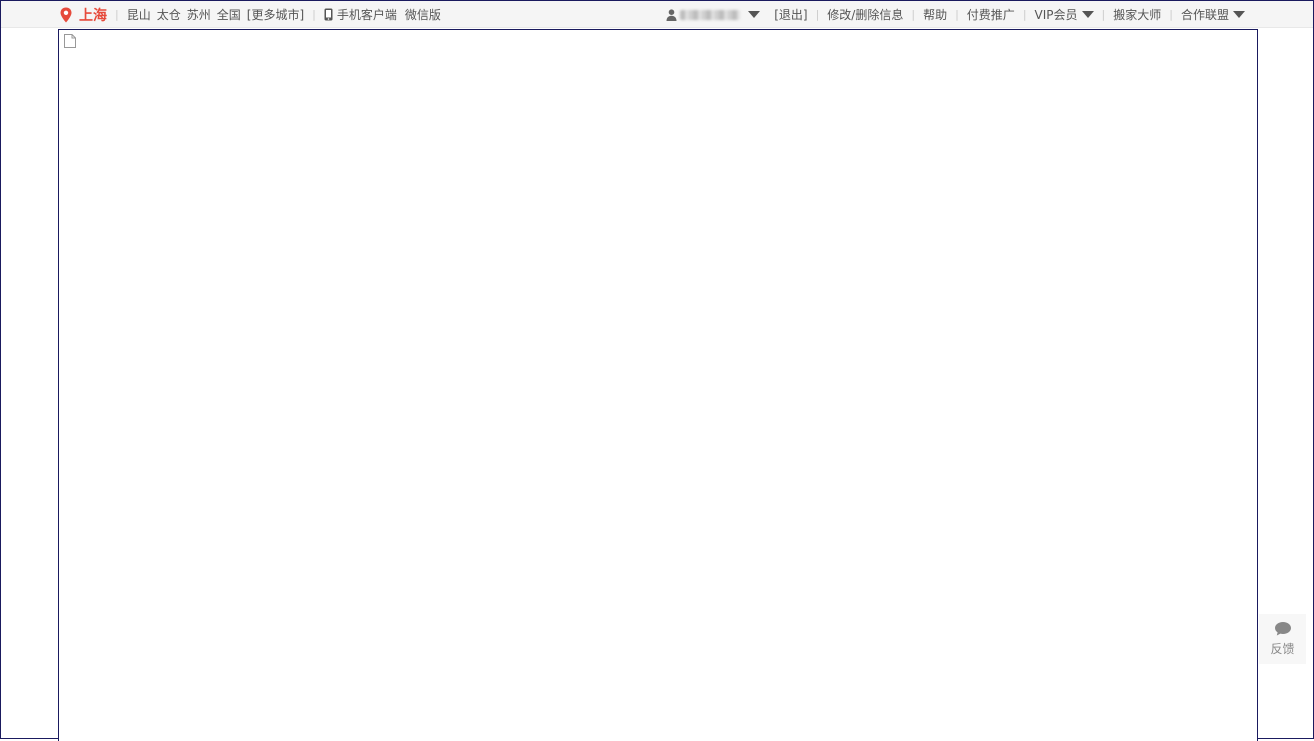 This screenshot has width=1314, height=741. Describe the element at coordinates (790, 14) in the screenshot. I see `logout-link: [退出]` at that location.